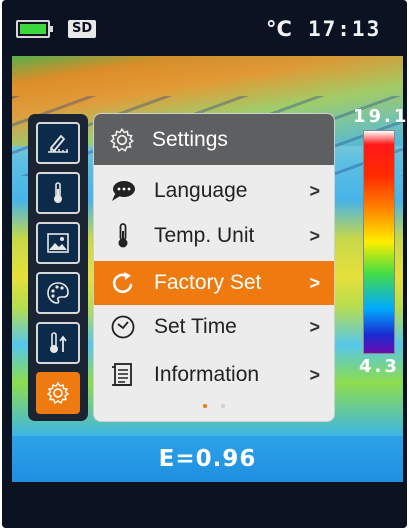 The height and width of the screenshot is (528, 409). I want to click on tool-gallery-button, so click(58, 243).